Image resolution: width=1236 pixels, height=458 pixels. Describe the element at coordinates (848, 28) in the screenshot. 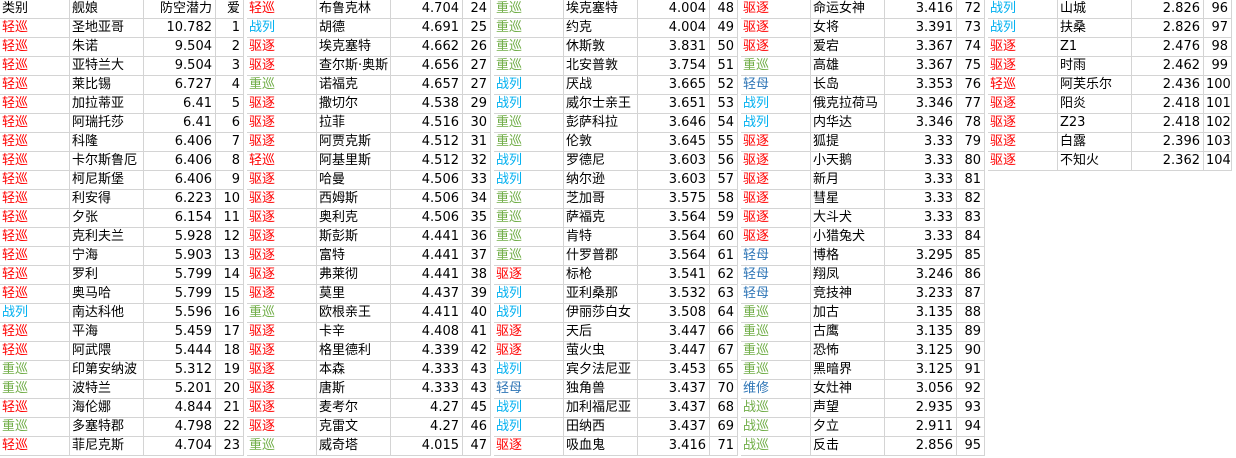

I see `name-cell: 女将` at that location.